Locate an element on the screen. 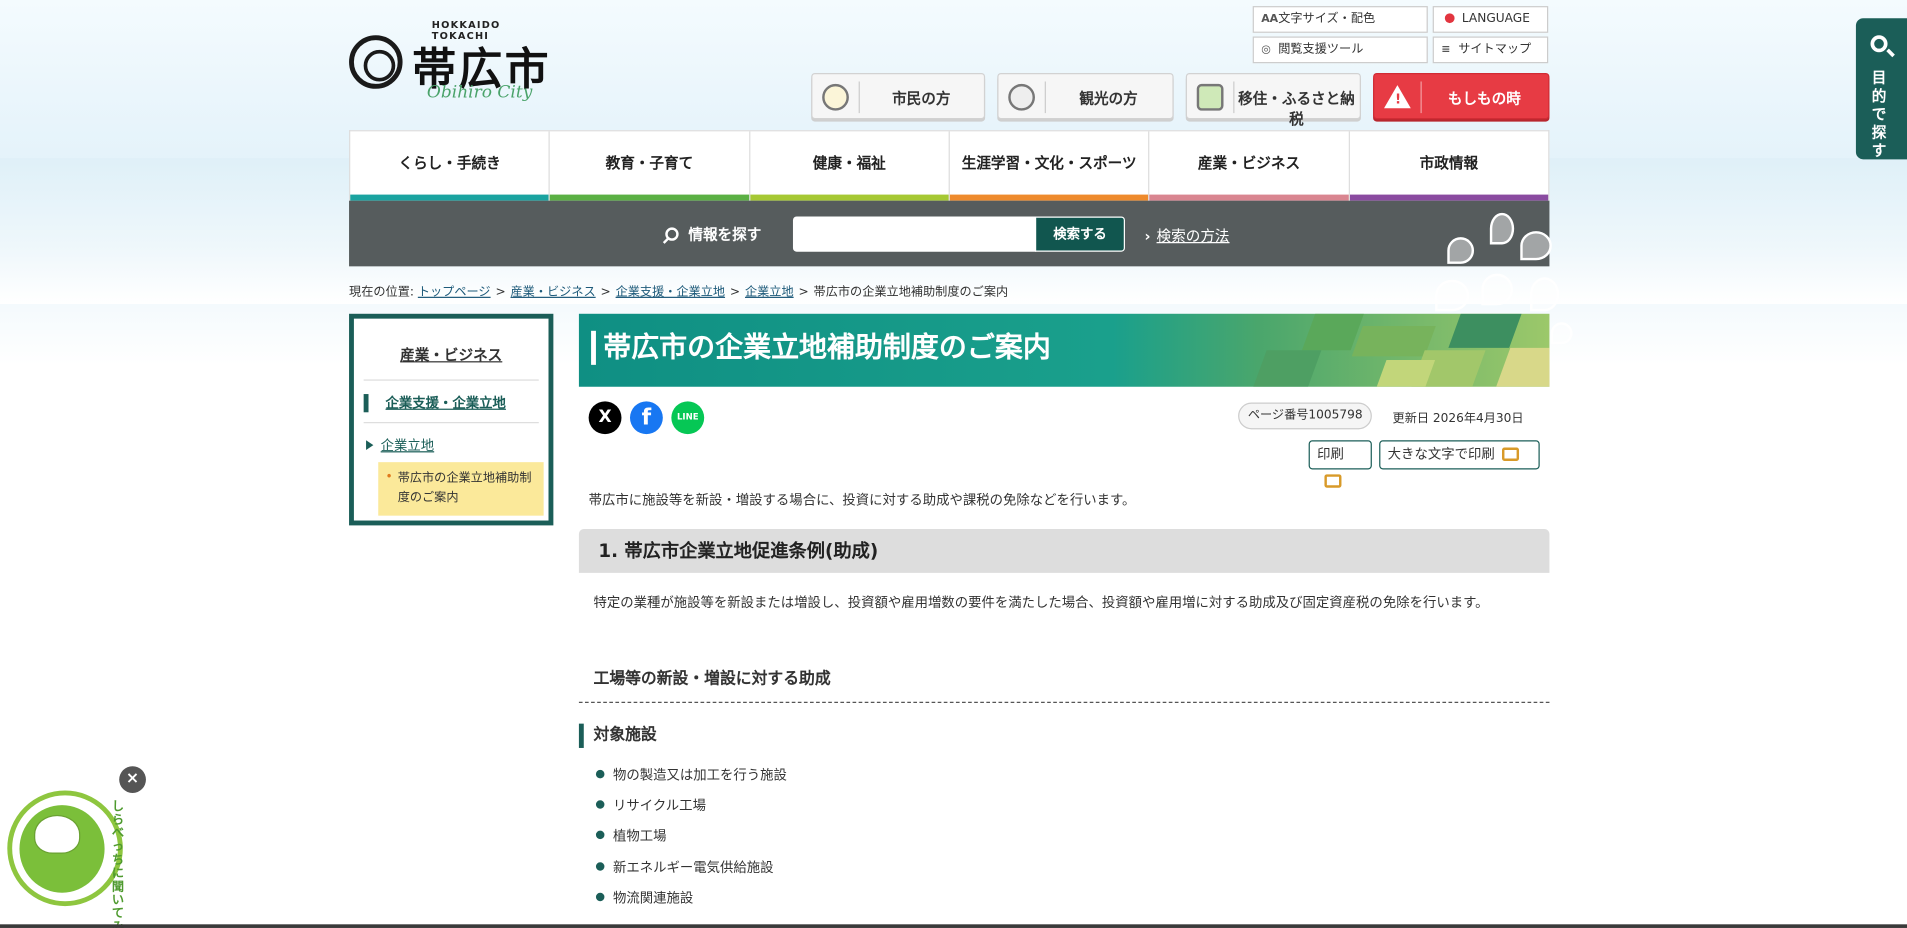 Image resolution: width=1907 pixels, height=928 pixels. warning-icon is located at coordinates (1397, 97).